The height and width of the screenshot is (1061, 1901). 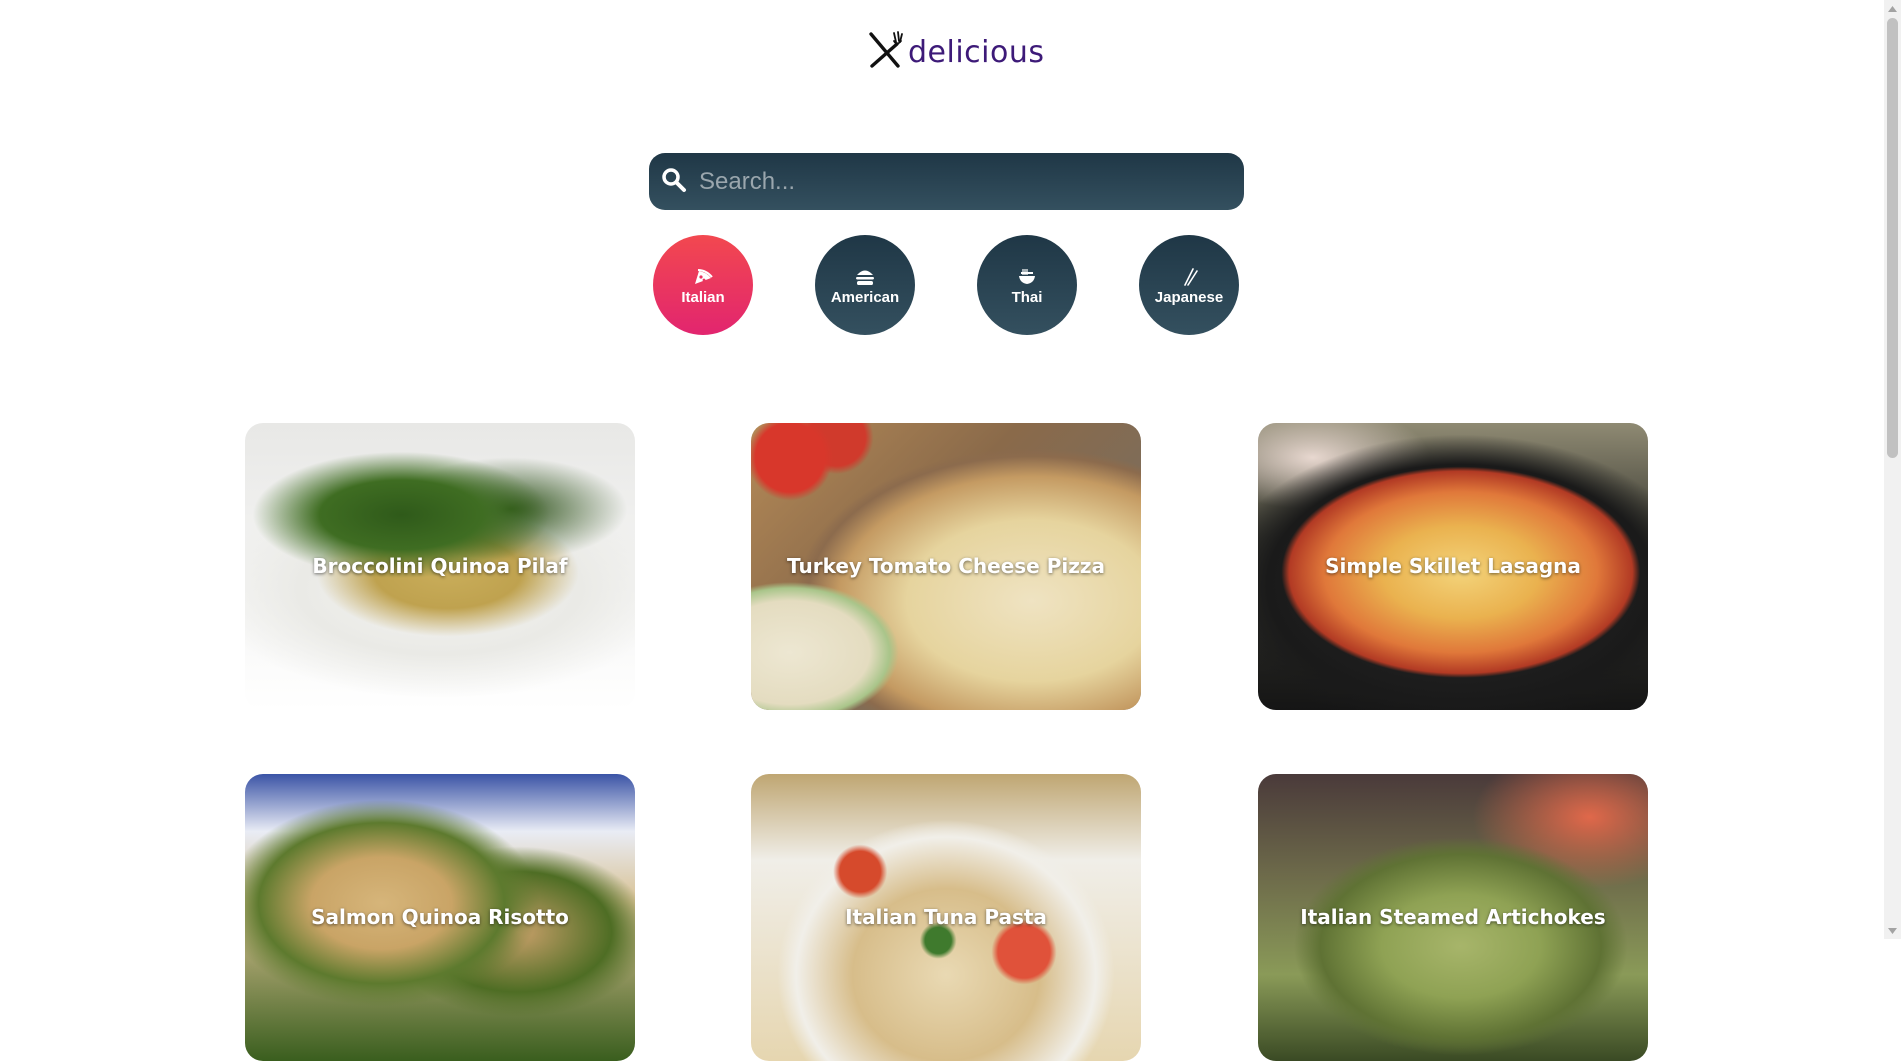 What do you see at coordinates (885, 52) in the screenshot?
I see `fork-knife-icon` at bounding box center [885, 52].